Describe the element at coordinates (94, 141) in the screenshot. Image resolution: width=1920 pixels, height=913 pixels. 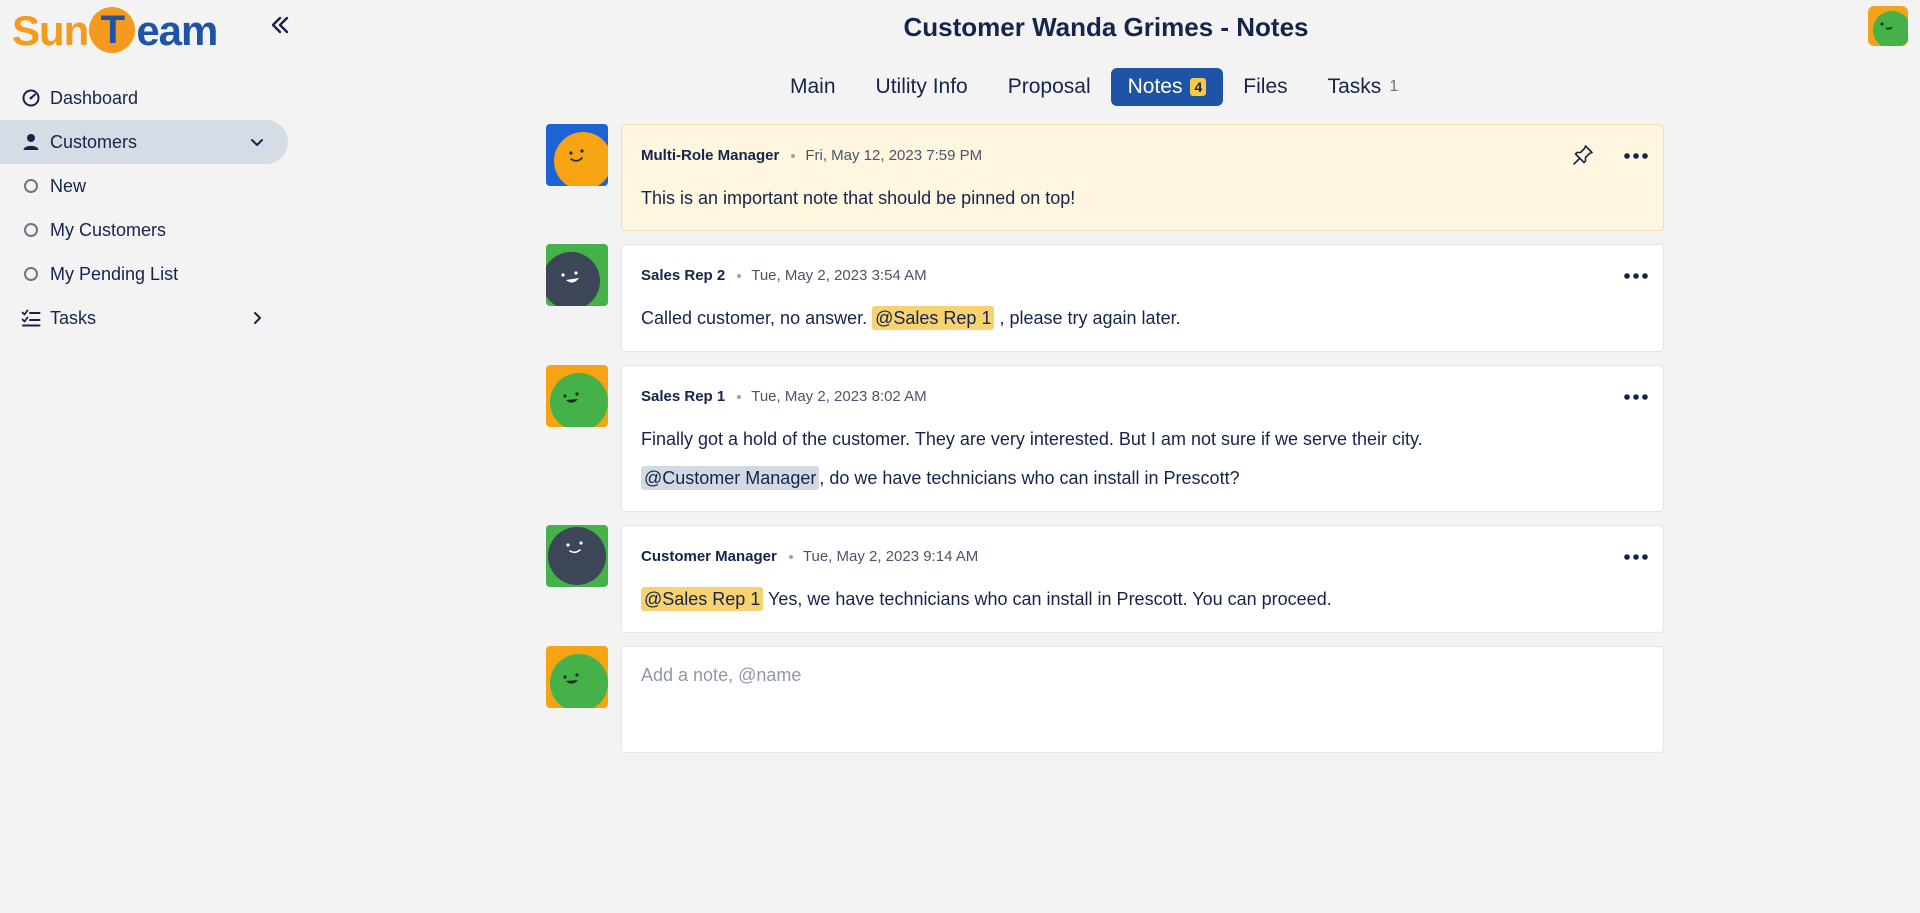
I see `sidebar-item-label: Customers` at that location.